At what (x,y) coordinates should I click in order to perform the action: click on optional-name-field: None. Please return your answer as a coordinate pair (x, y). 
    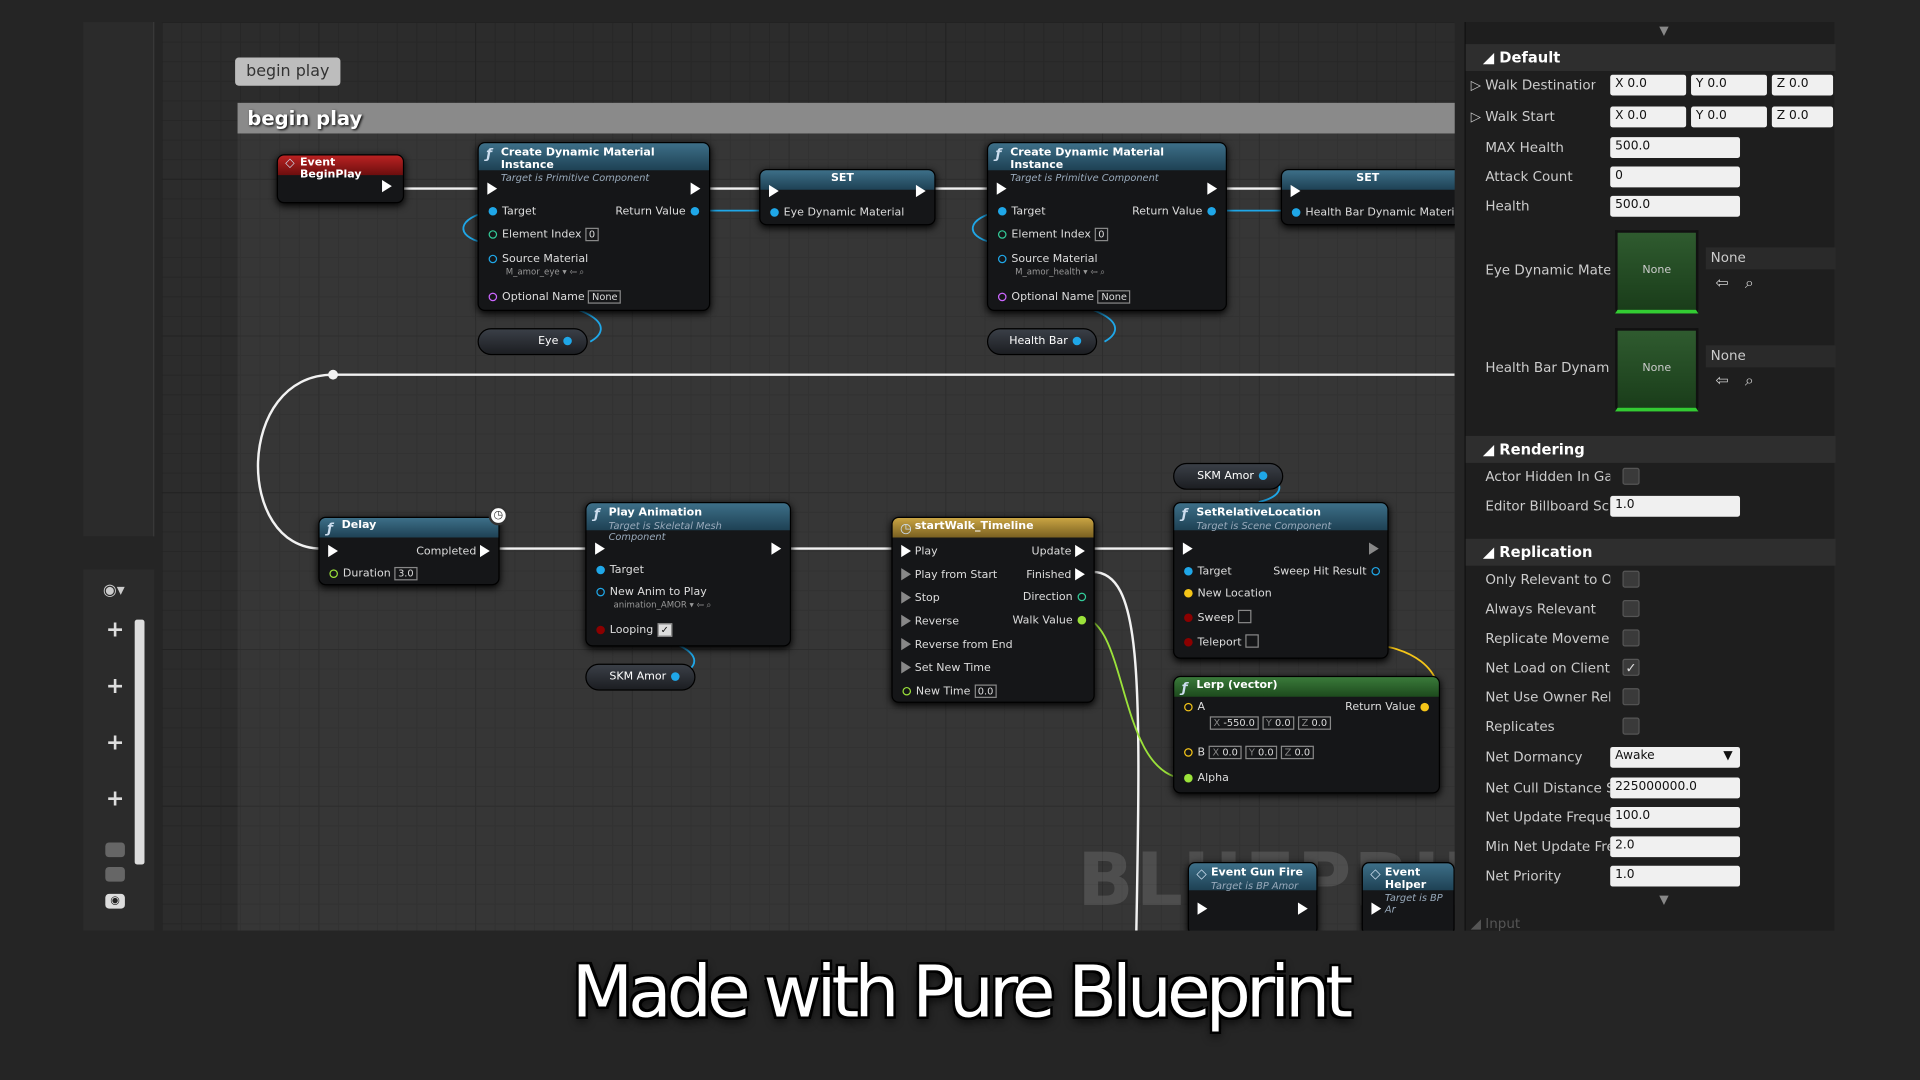
    Looking at the image, I should click on (1114, 297).